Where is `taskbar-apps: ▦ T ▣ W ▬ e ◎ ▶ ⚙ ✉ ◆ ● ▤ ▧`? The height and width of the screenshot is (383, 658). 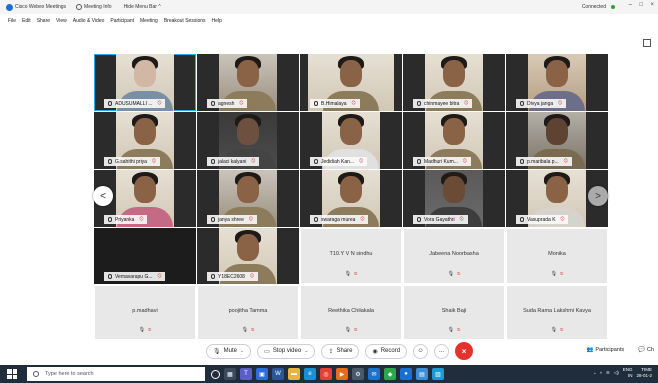
taskbar-apps: ▦ T ▣ W ▬ e ◎ ▶ ⚙ ✉ ◆ ● ▤ ▧ is located at coordinates (327, 374).